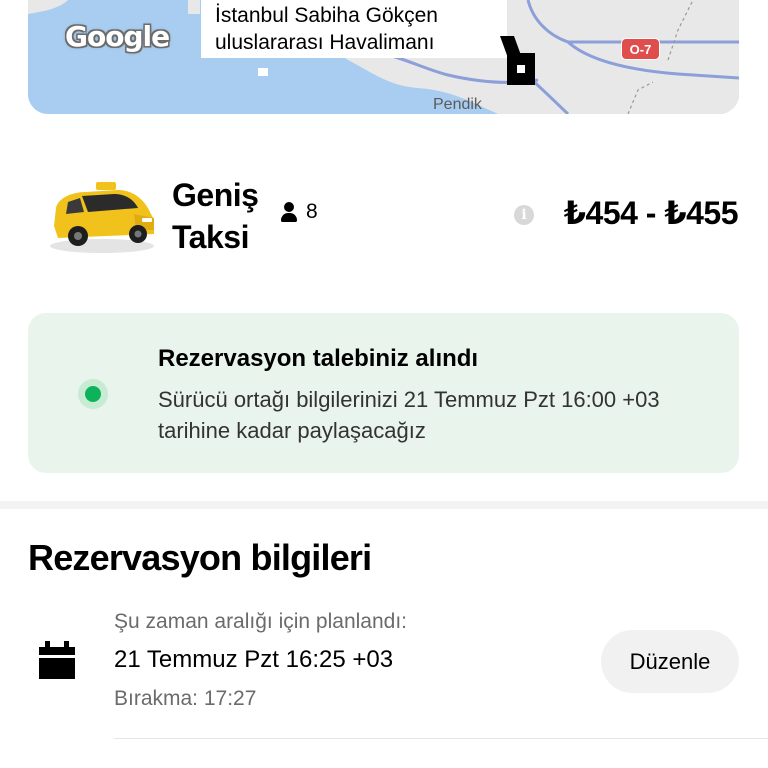 Image resolution: width=768 pixels, height=768 pixels. What do you see at coordinates (326, 15) in the screenshot?
I see `airport-label-line1: İstanbul Sabiha Gökçen` at bounding box center [326, 15].